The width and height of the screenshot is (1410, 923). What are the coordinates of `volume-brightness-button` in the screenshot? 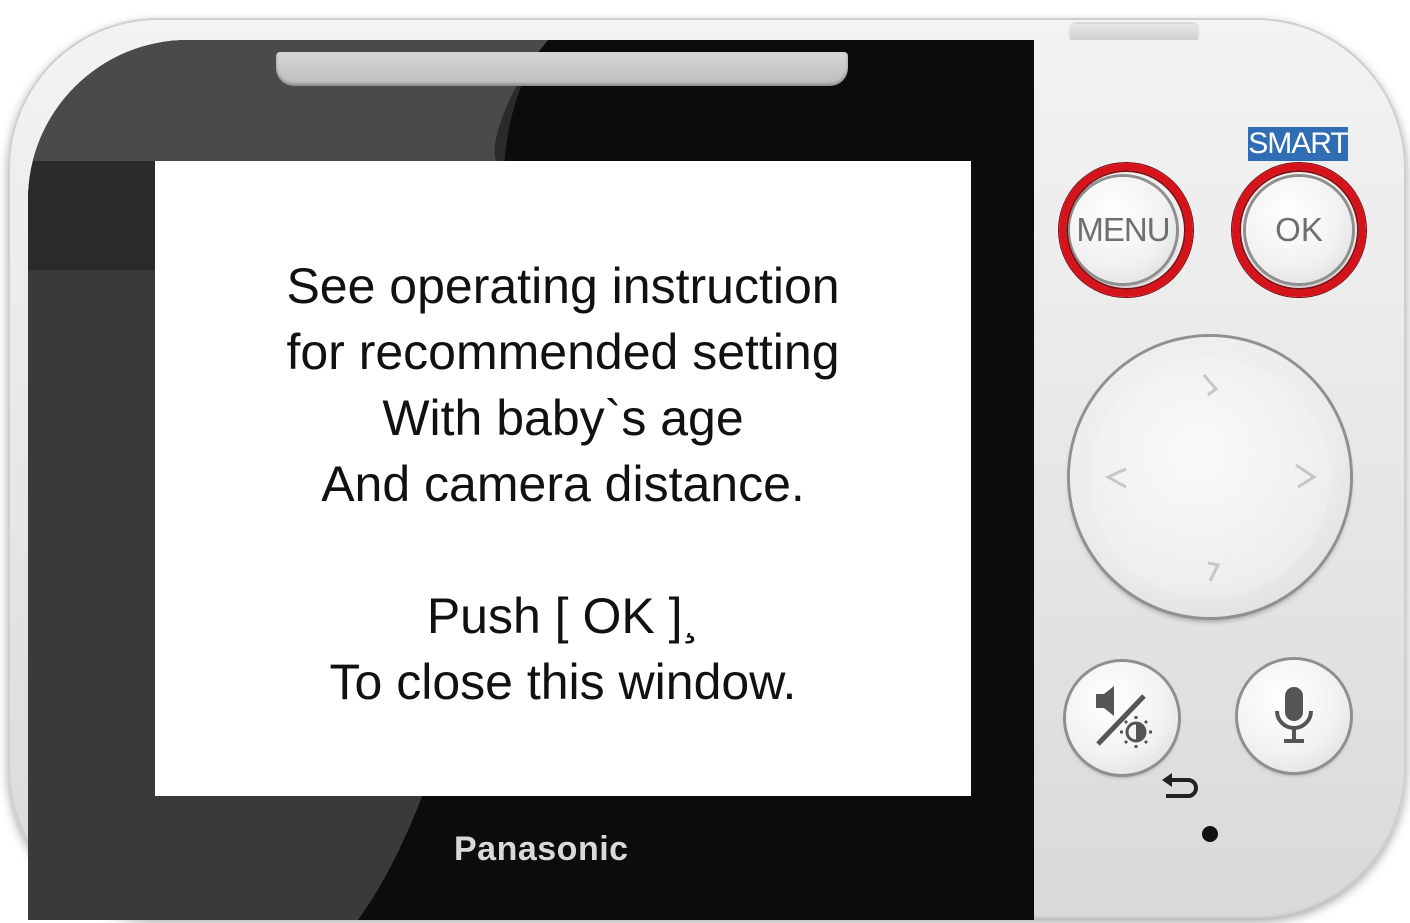 It's located at (1122, 718).